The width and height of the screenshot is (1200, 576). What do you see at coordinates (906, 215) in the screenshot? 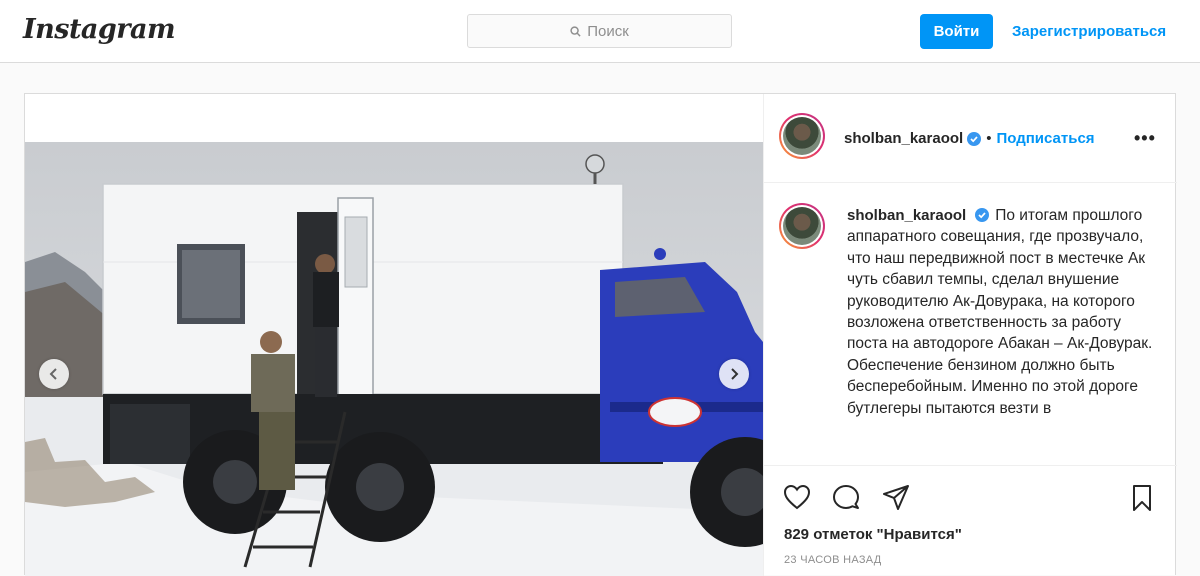
I see `caption-username: sholban_karaool` at bounding box center [906, 215].